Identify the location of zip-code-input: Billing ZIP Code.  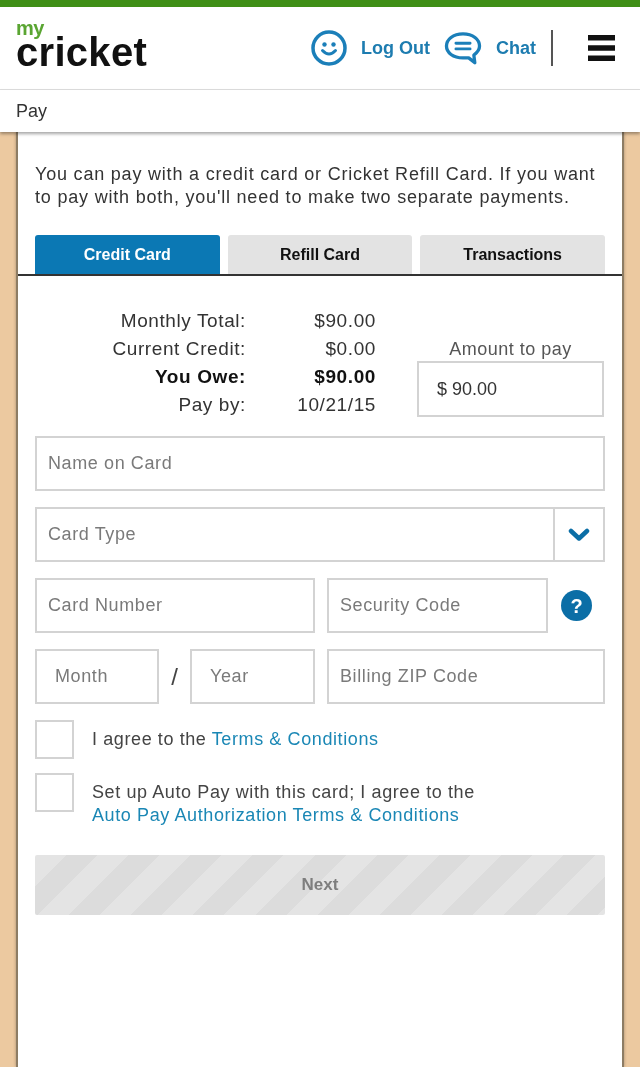
(466, 676).